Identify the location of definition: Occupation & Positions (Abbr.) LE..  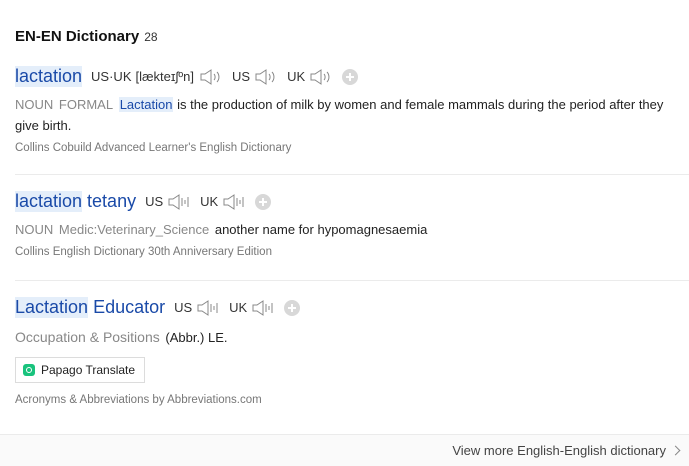
(352, 337).